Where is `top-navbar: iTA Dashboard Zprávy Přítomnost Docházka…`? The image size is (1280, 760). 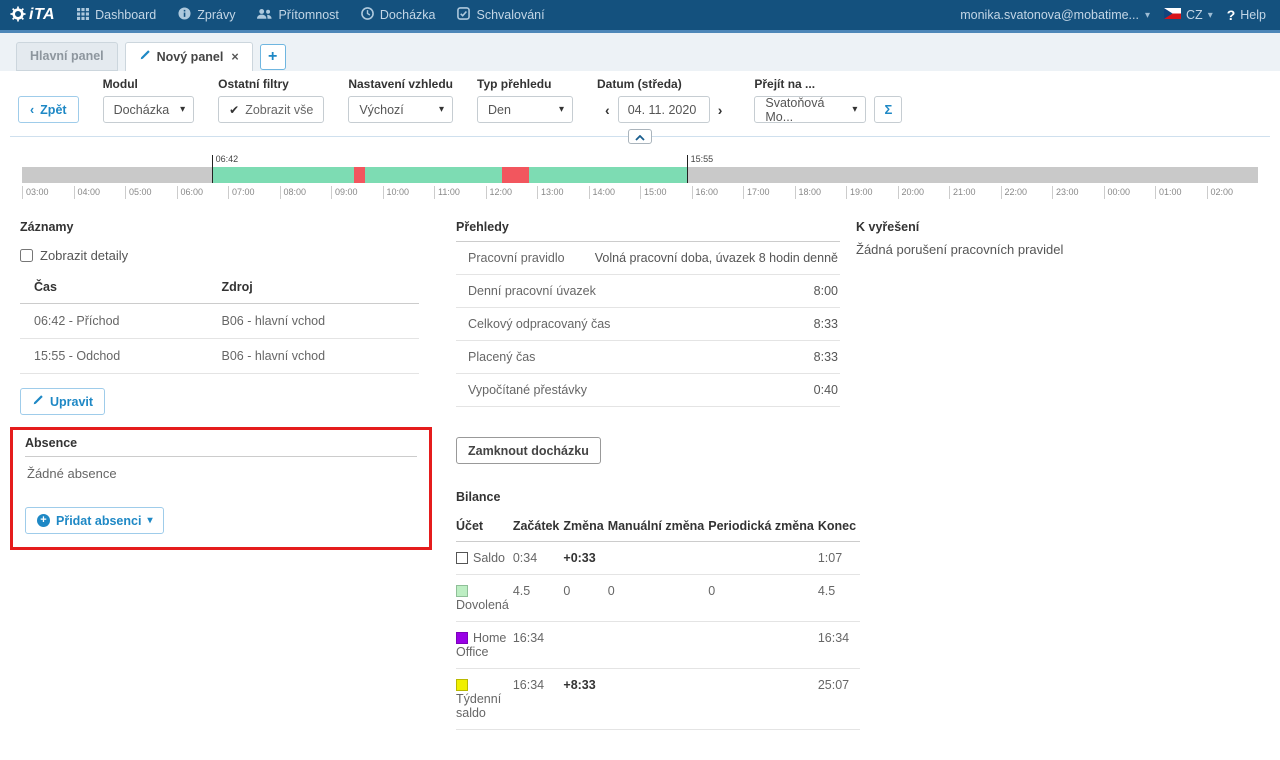 top-navbar: iTA Dashboard Zprávy Přítomnost Docházka… is located at coordinates (640, 16).